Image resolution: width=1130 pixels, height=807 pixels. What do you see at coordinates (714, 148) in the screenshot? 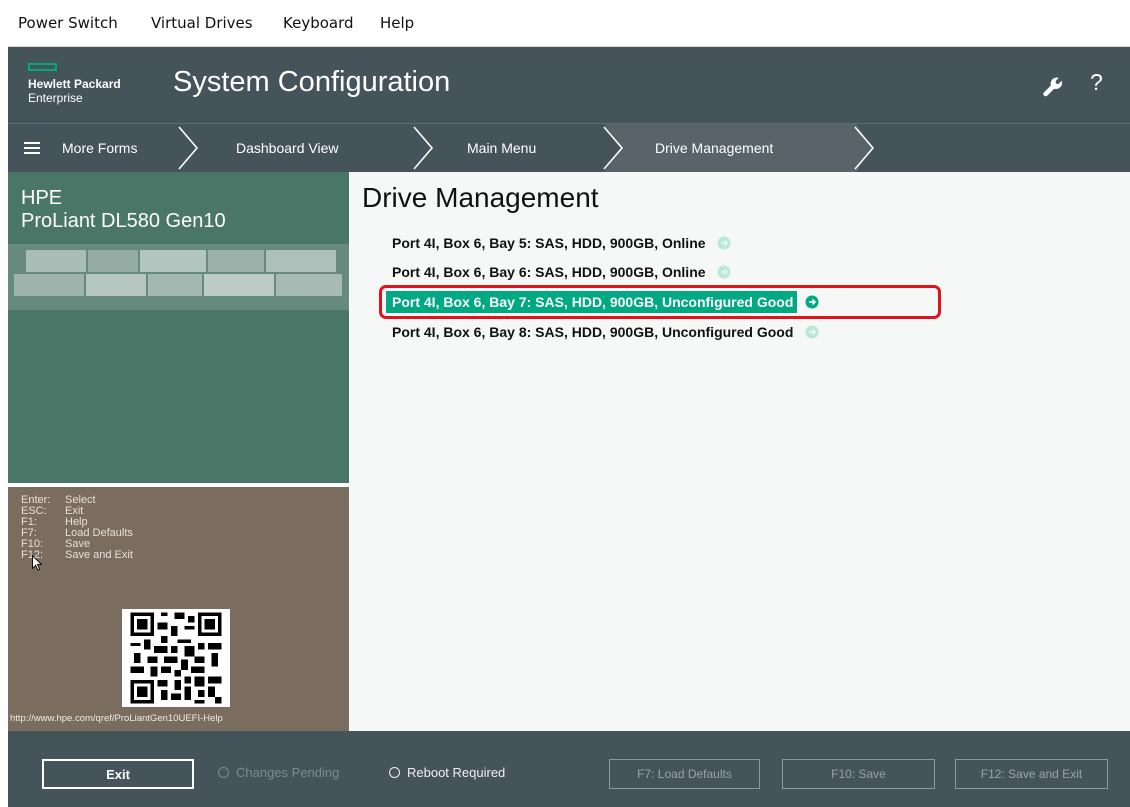
I see `breadcrumb-drive-management: Drive Management` at bounding box center [714, 148].